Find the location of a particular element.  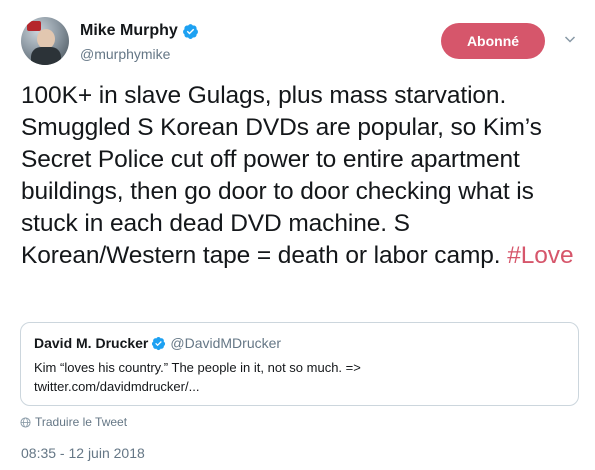

translate-tweet-link: Traduire le Tweet is located at coordinates (73, 422).